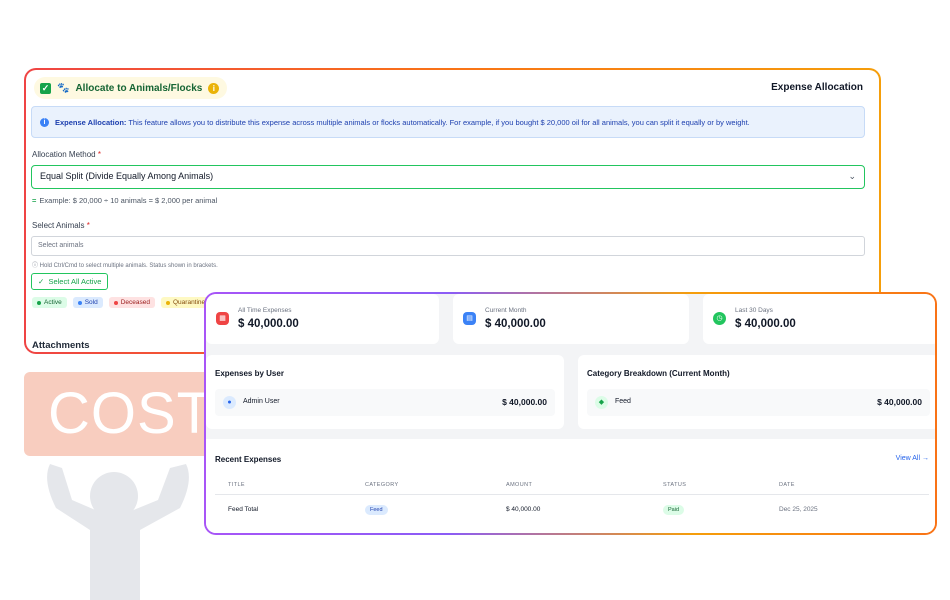  What do you see at coordinates (506, 310) in the screenshot?
I see `stat-label: Current Month` at bounding box center [506, 310].